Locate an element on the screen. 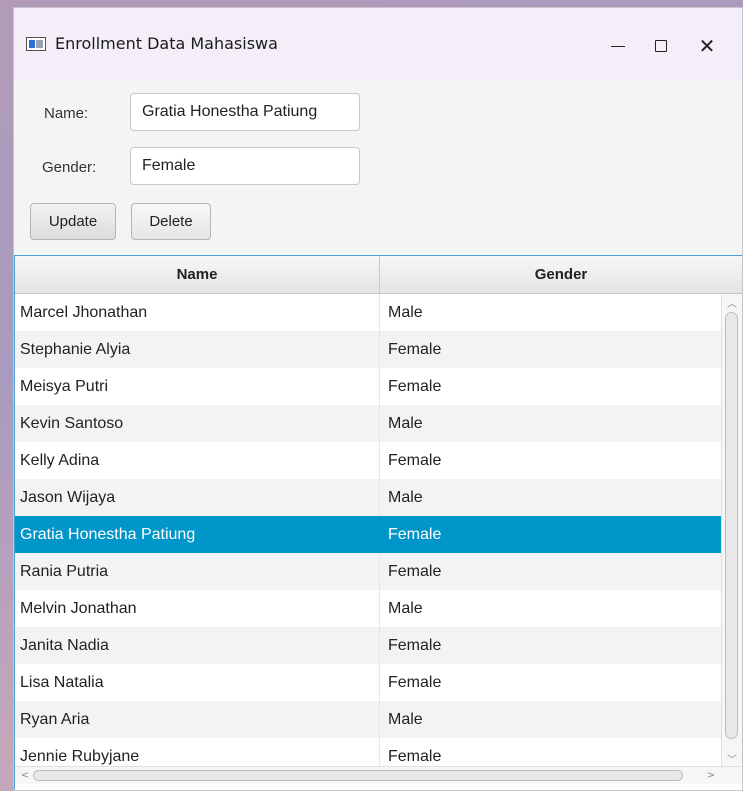 The height and width of the screenshot is (791, 743). vertical-scrollbar: ︿ ﹀ is located at coordinates (731, 530).